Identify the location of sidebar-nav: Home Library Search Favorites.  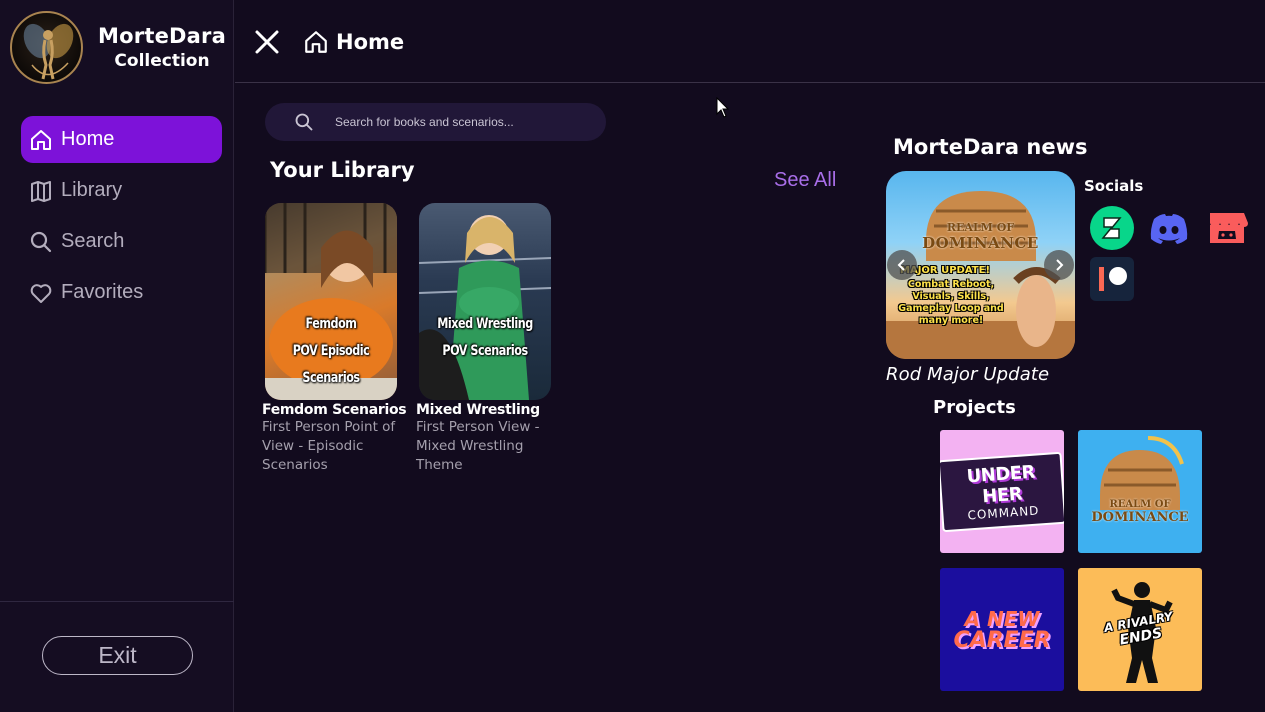
(121, 218).